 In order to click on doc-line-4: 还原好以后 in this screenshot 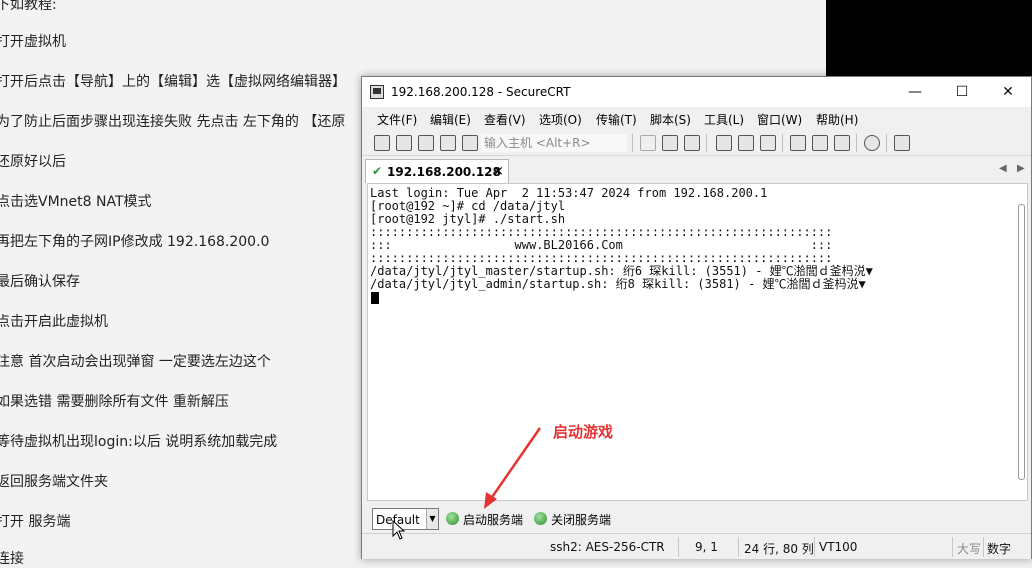, I will do `click(33, 162)`.